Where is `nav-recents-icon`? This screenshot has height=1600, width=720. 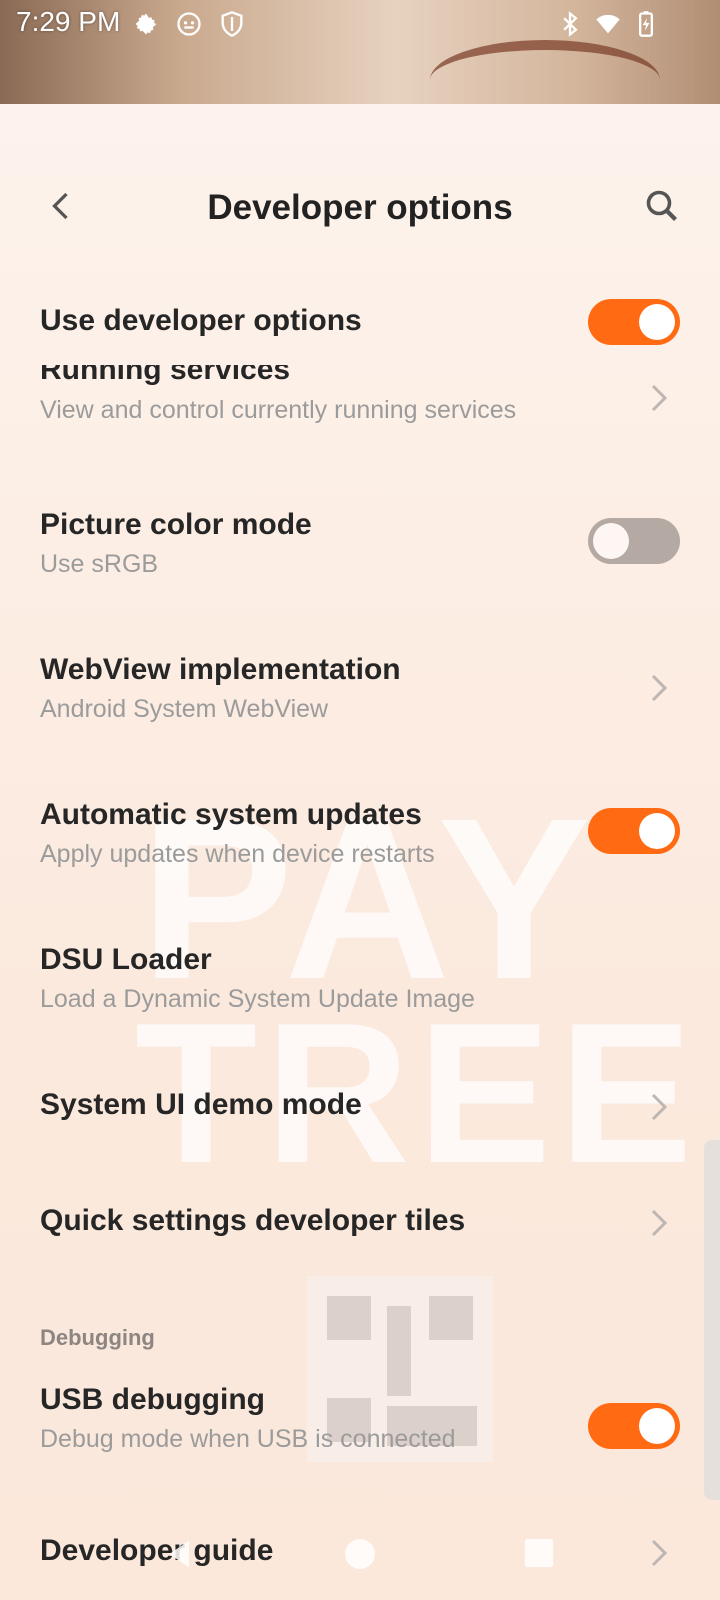 nav-recents-icon is located at coordinates (539, 1553).